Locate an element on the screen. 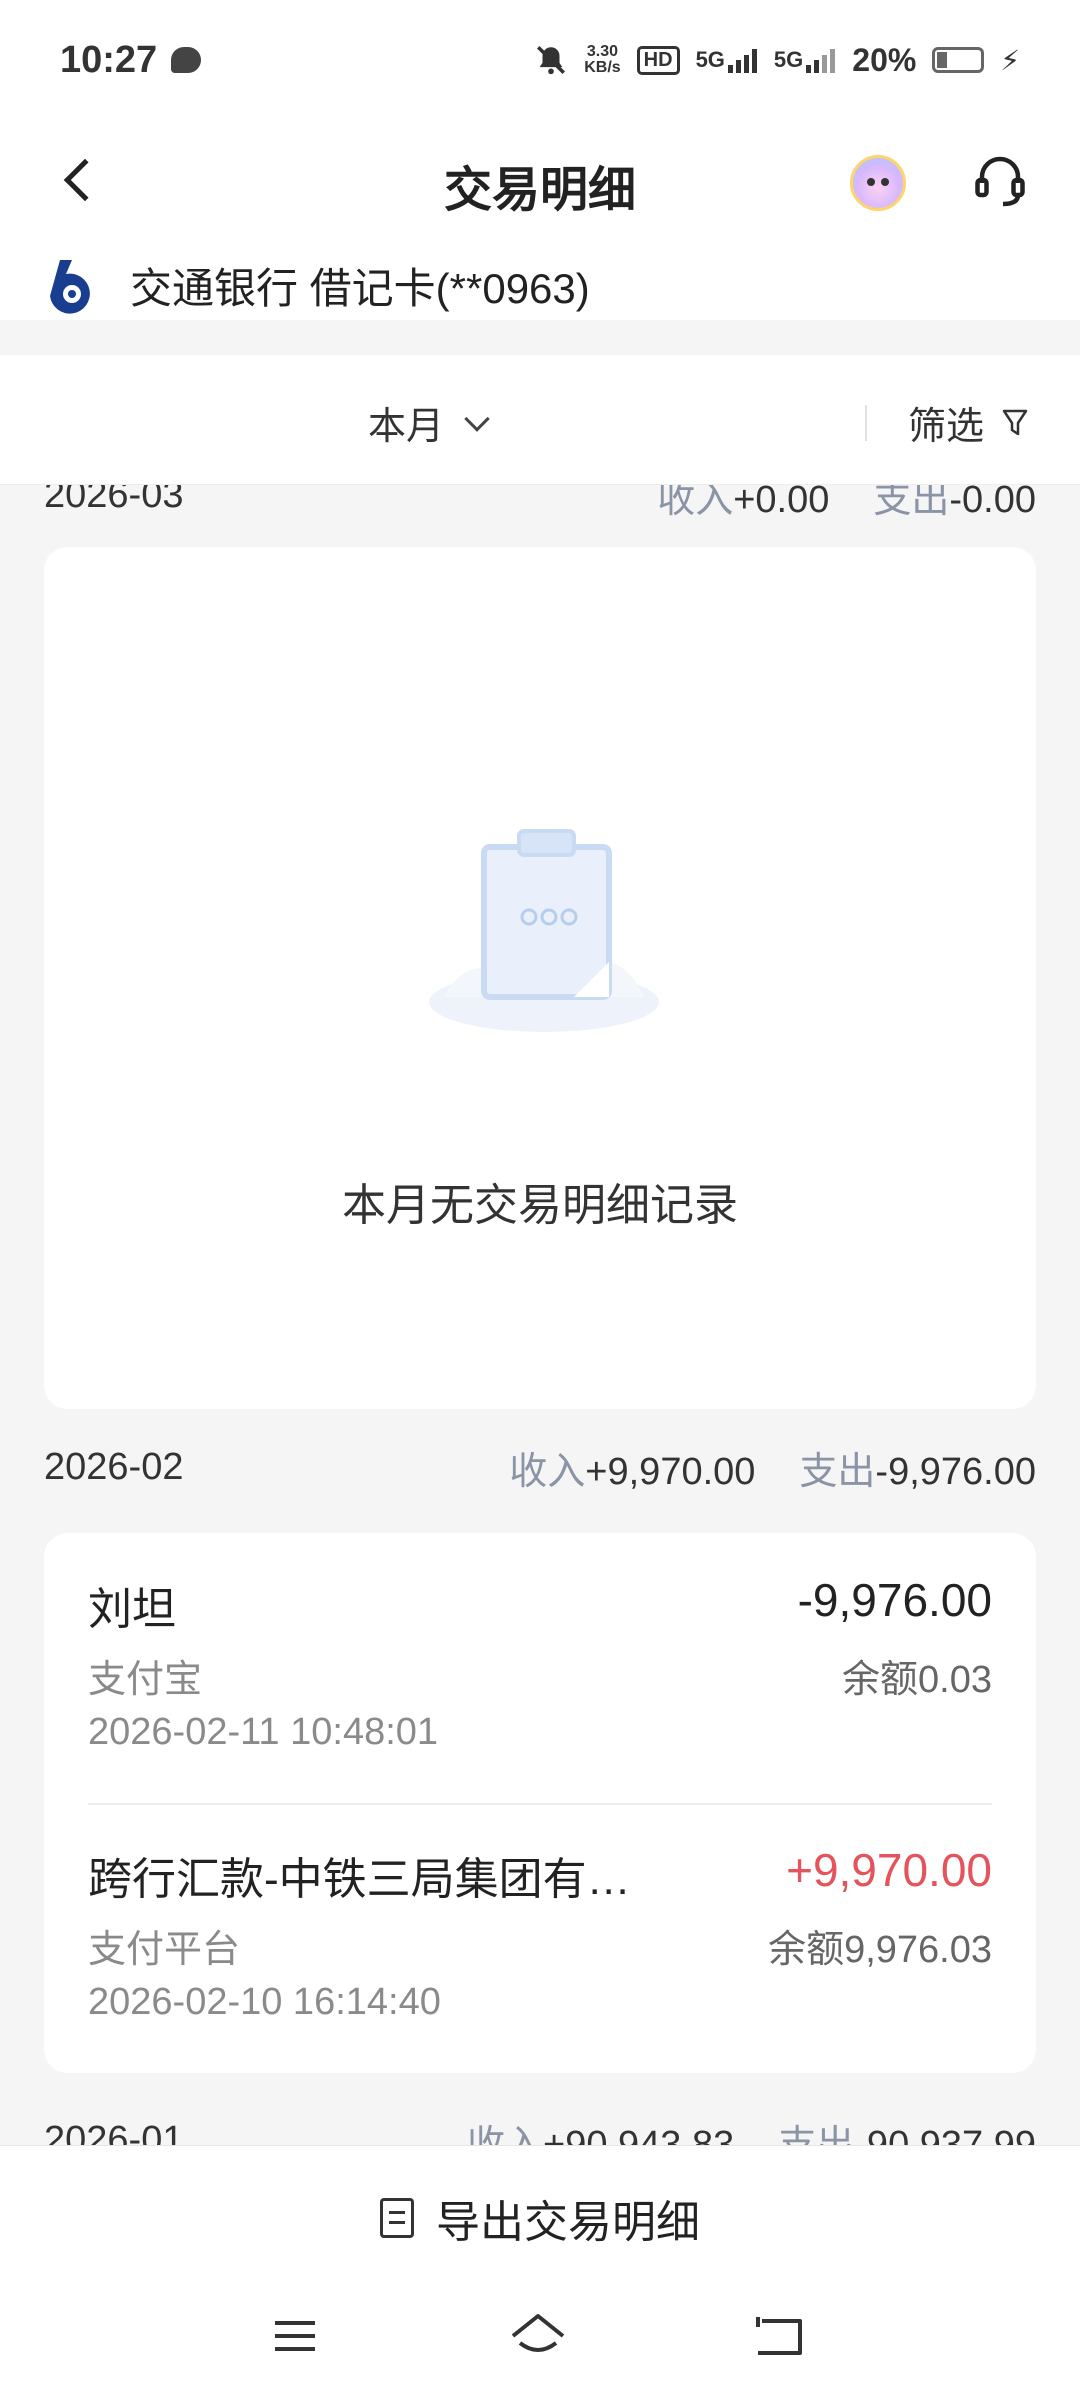 This screenshot has height=2400, width=1080. network-speed-value: 3.30 is located at coordinates (602, 51).